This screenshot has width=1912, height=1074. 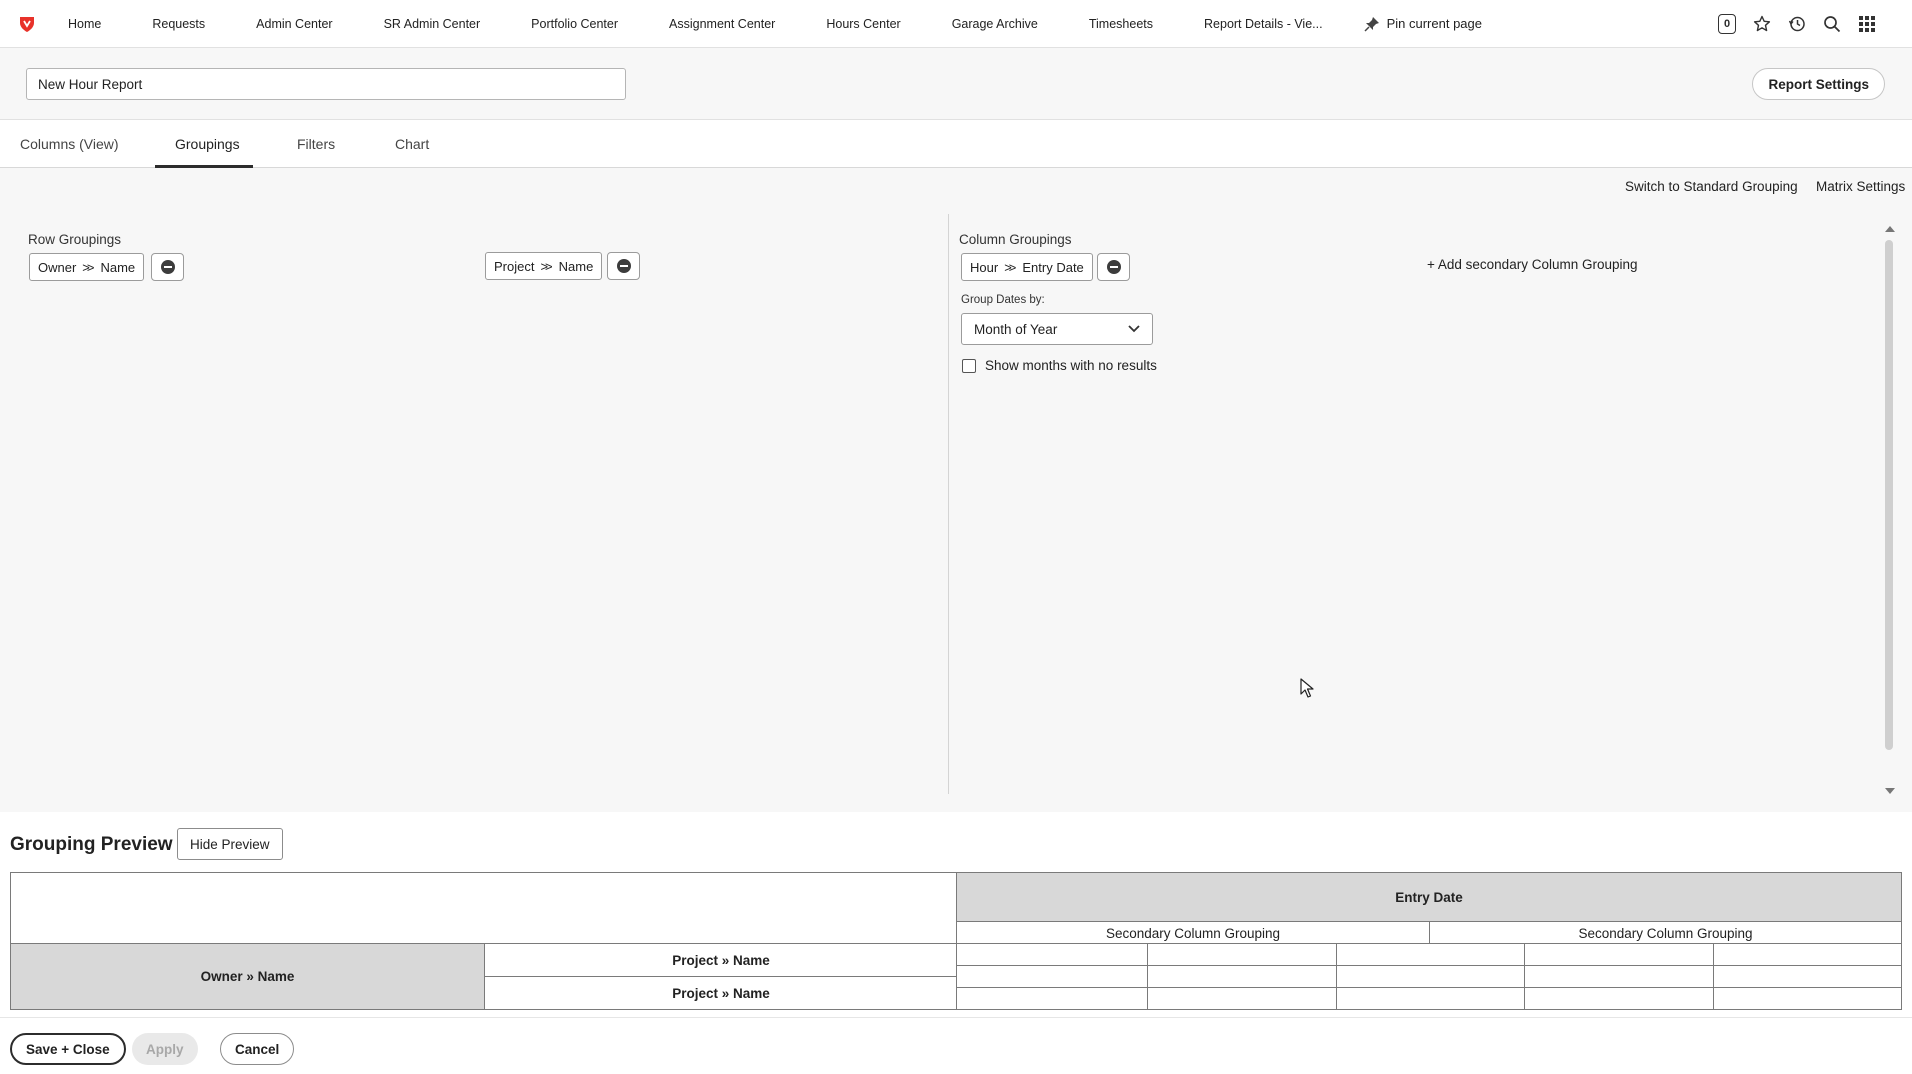 What do you see at coordinates (1866, 24) in the screenshot?
I see `apps-grid-icon` at bounding box center [1866, 24].